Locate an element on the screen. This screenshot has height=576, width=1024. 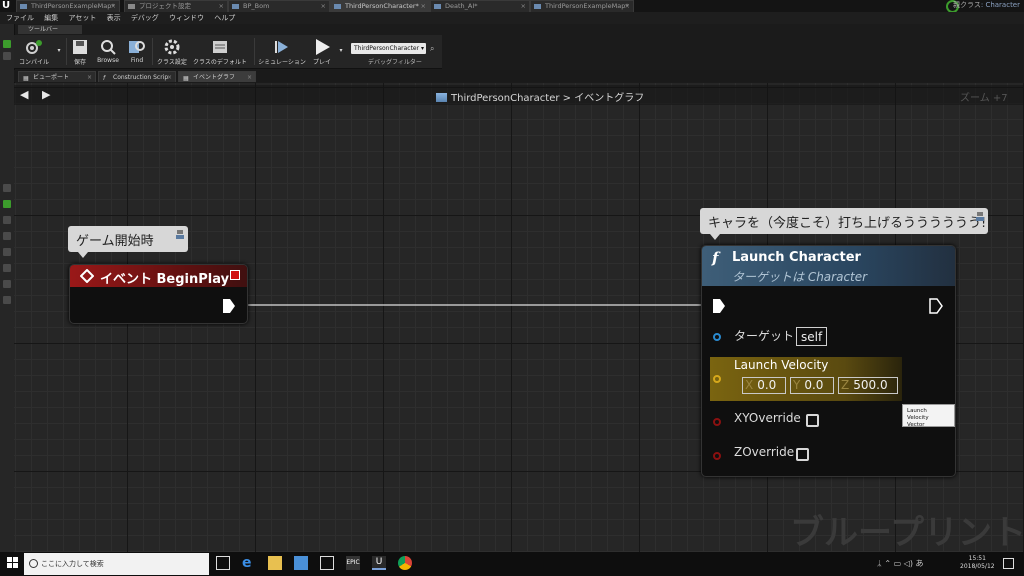
velocity-x-field: X 0.0 is located at coordinates (764, 385).